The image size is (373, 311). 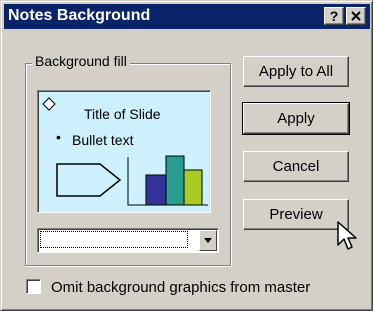 What do you see at coordinates (89, 180) in the screenshot?
I see `pentagon-arrow-shape` at bounding box center [89, 180].